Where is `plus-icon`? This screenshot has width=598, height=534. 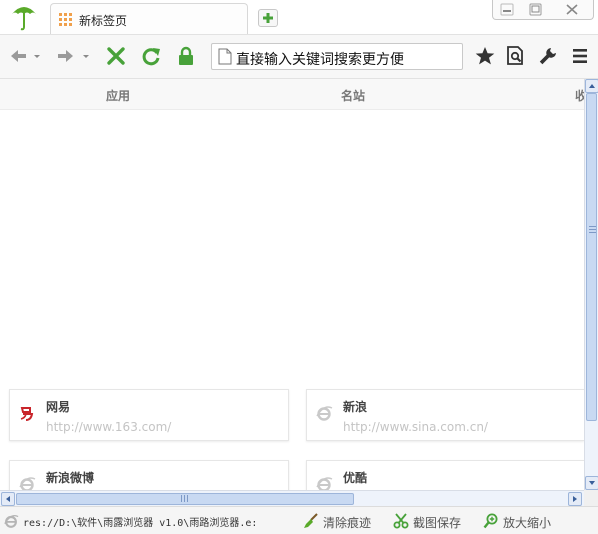
plus-icon is located at coordinates (268, 18).